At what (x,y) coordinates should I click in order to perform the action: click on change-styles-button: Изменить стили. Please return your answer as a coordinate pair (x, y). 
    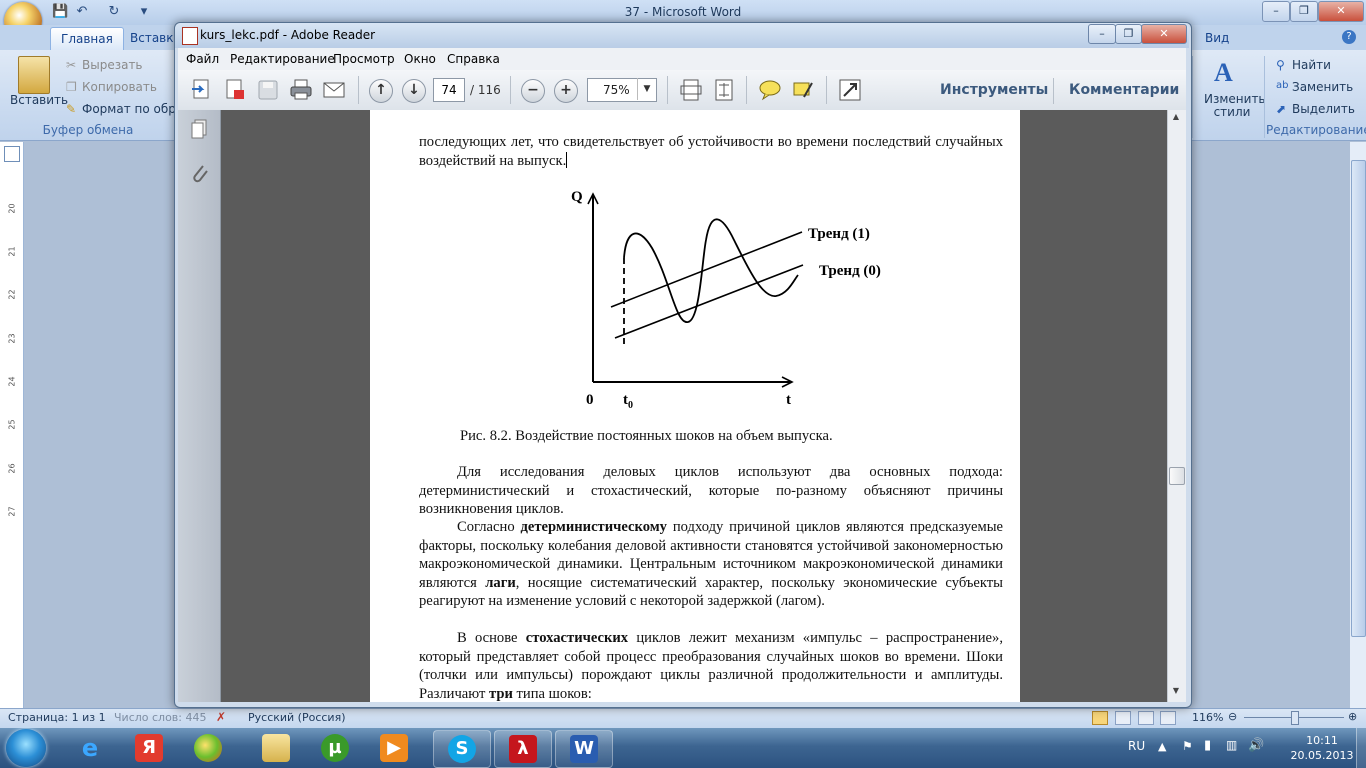
    Looking at the image, I should click on (1235, 106).